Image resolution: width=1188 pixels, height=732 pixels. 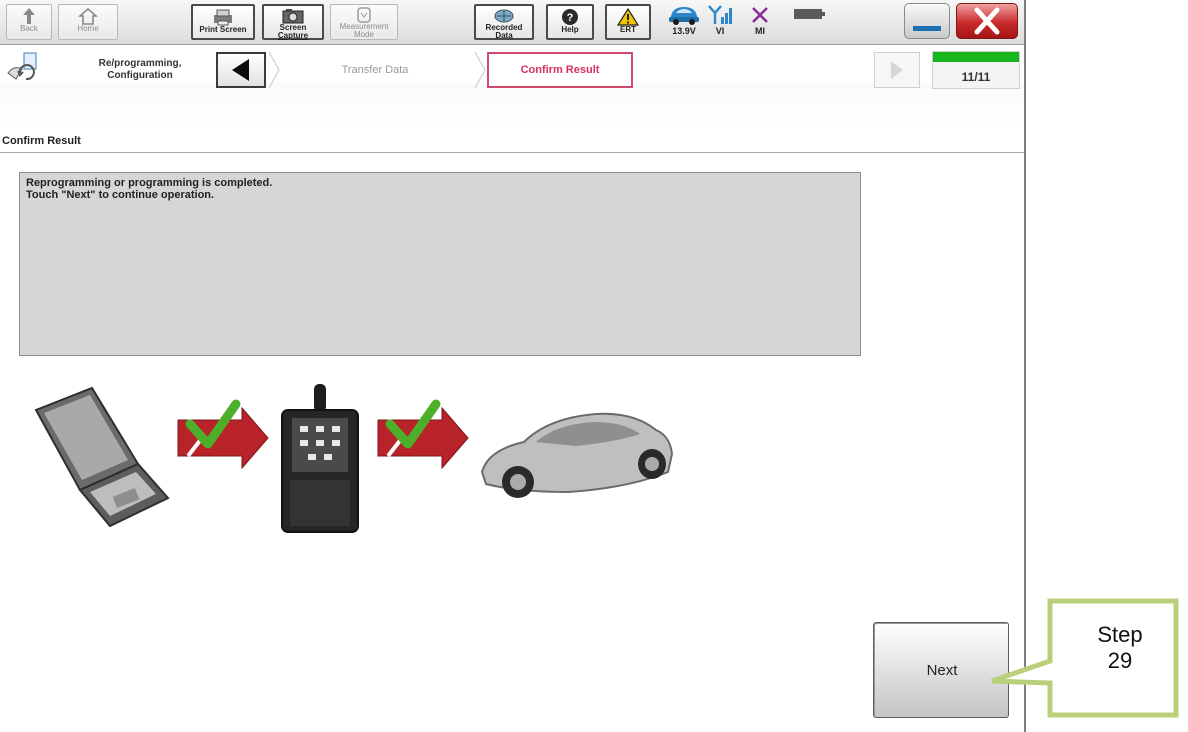 What do you see at coordinates (504, 16) in the screenshot?
I see `recorded-data-icon` at bounding box center [504, 16].